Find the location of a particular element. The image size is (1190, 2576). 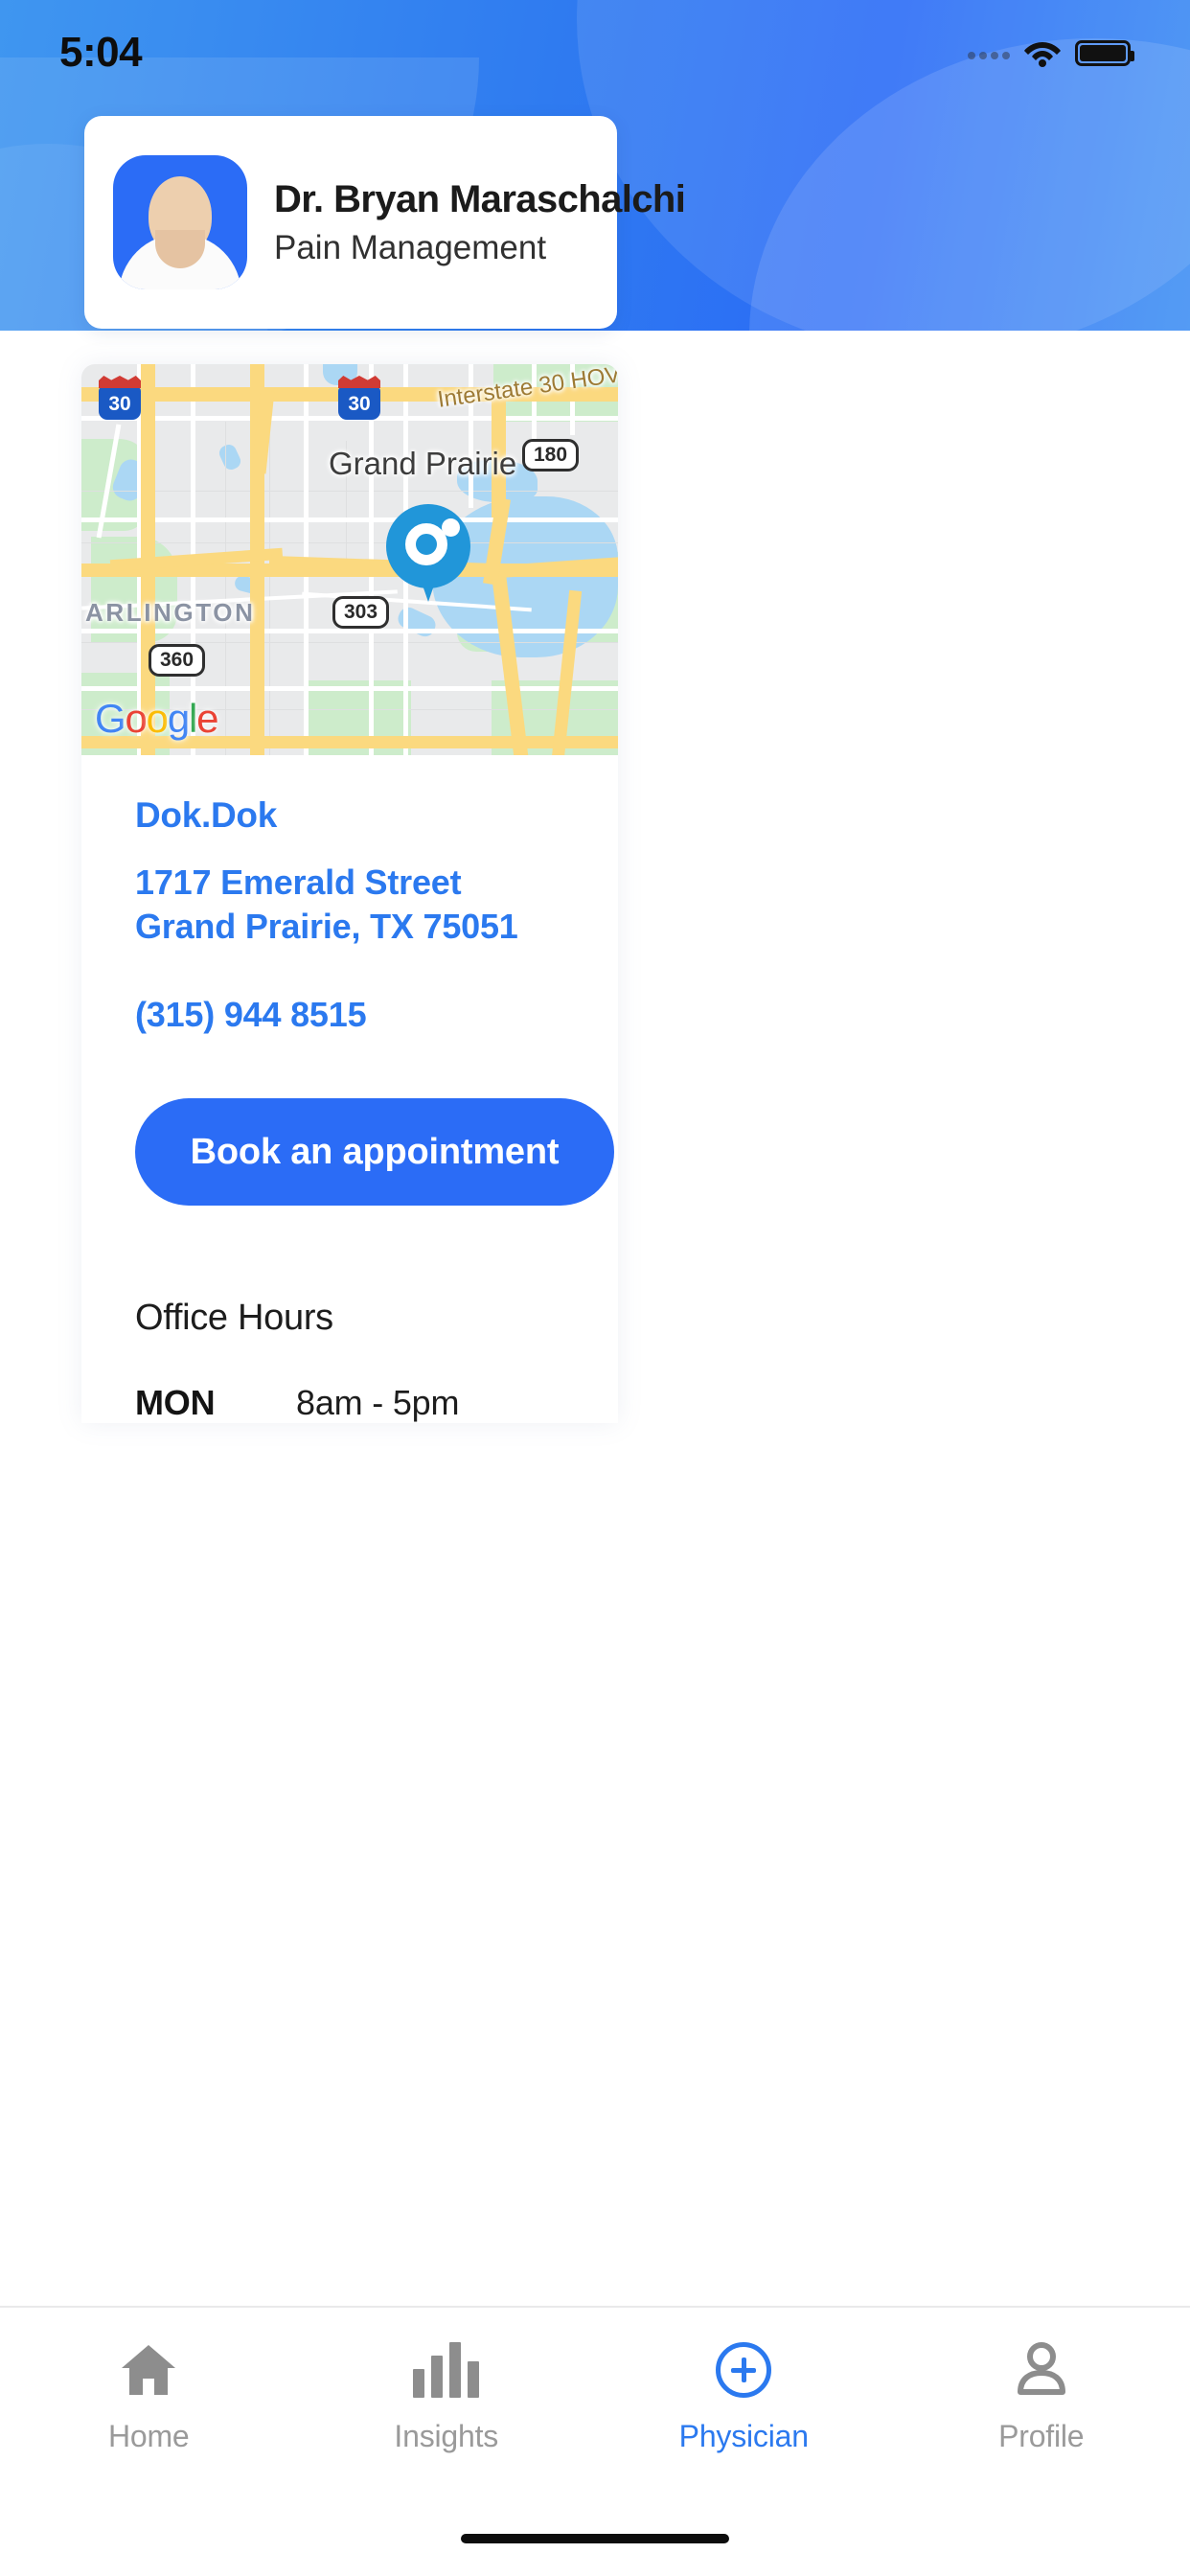

tab-profile-label: Profile is located at coordinates (1041, 2436).